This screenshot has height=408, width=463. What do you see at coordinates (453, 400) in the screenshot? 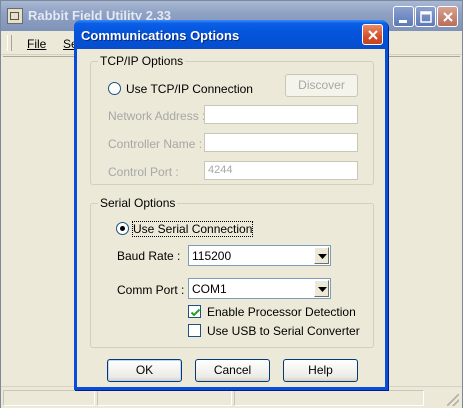
I see `resize-grip-icon` at bounding box center [453, 400].